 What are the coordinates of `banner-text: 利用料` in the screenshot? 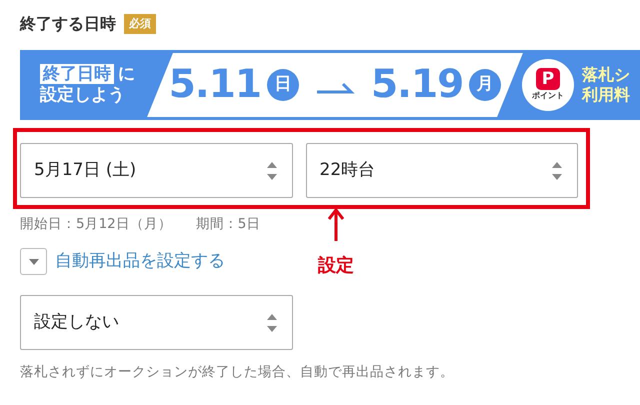 It's located at (606, 95).